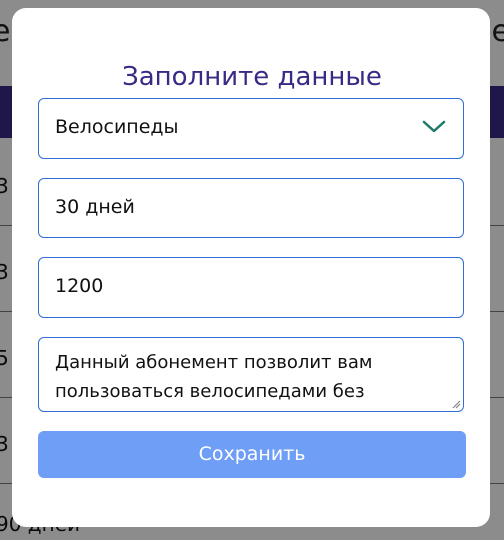 Image resolution: width=504 pixels, height=540 pixels. I want to click on save-button: Сохранить, so click(252, 454).